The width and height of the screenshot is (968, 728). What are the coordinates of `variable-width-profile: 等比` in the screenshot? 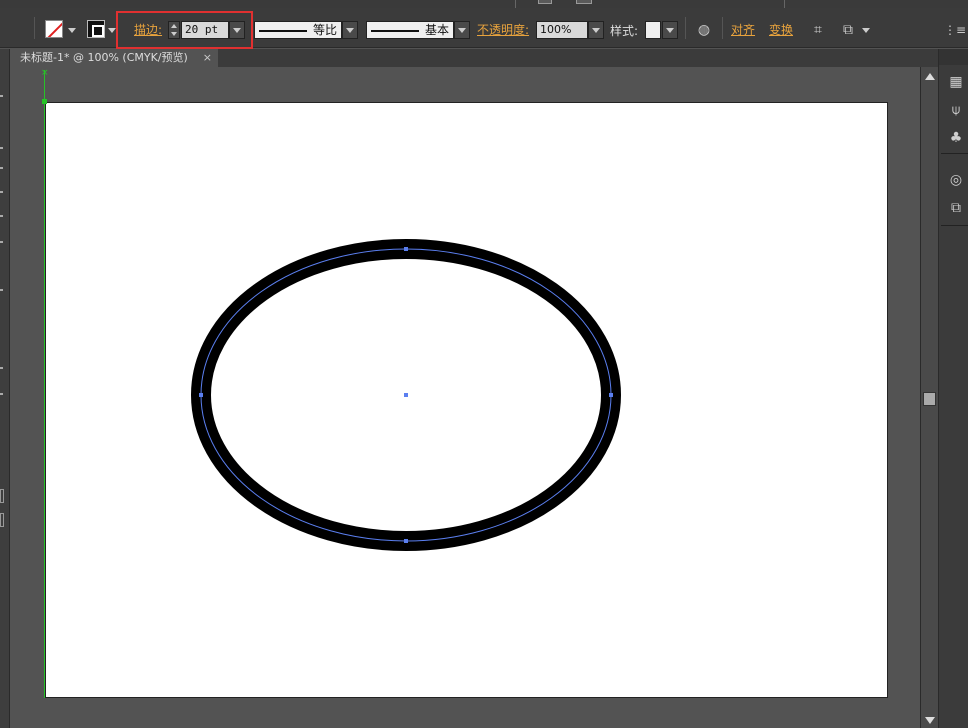 It's located at (298, 30).